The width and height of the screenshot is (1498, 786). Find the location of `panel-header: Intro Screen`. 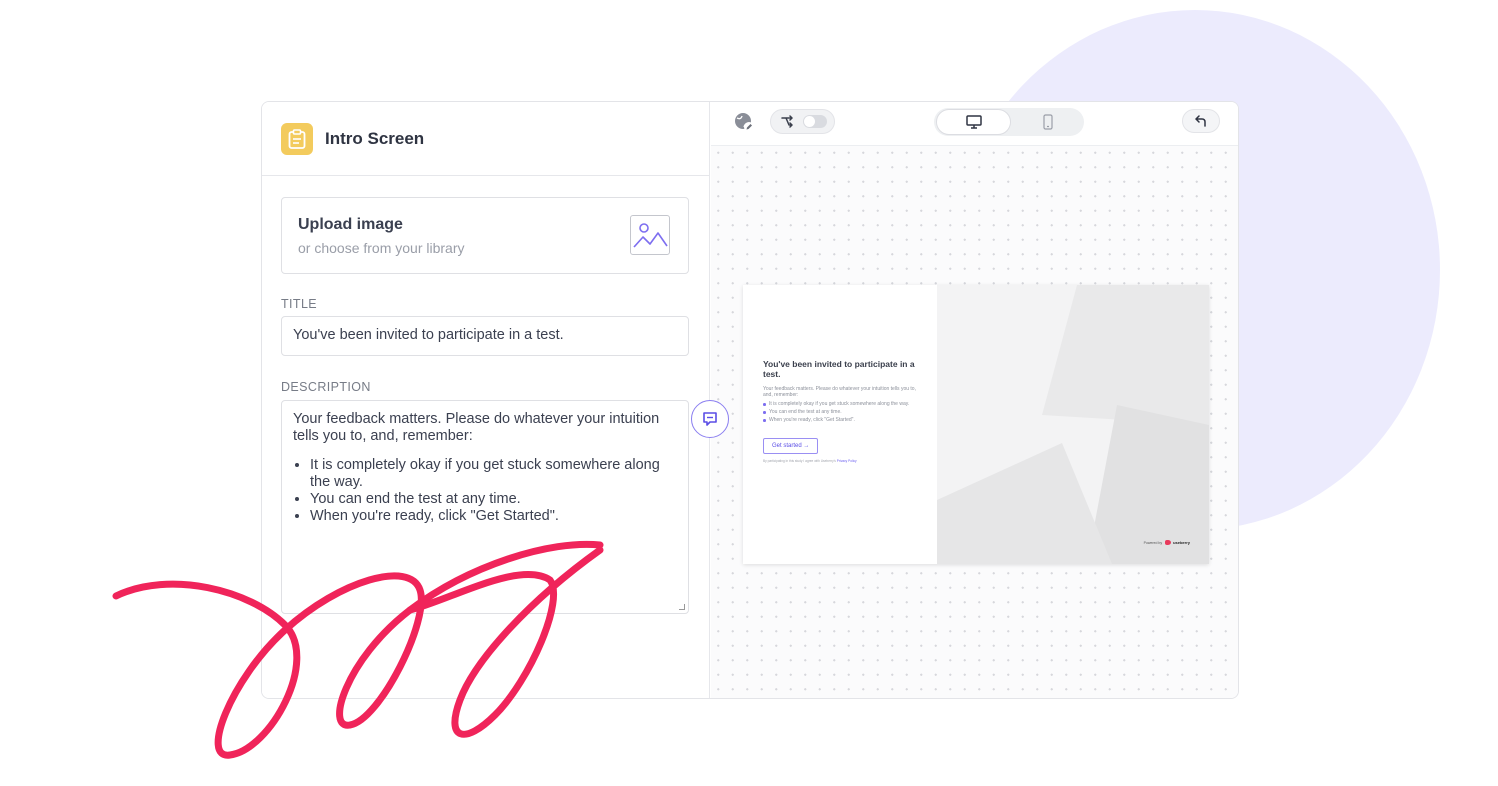

panel-header: Intro Screen is located at coordinates (485, 139).